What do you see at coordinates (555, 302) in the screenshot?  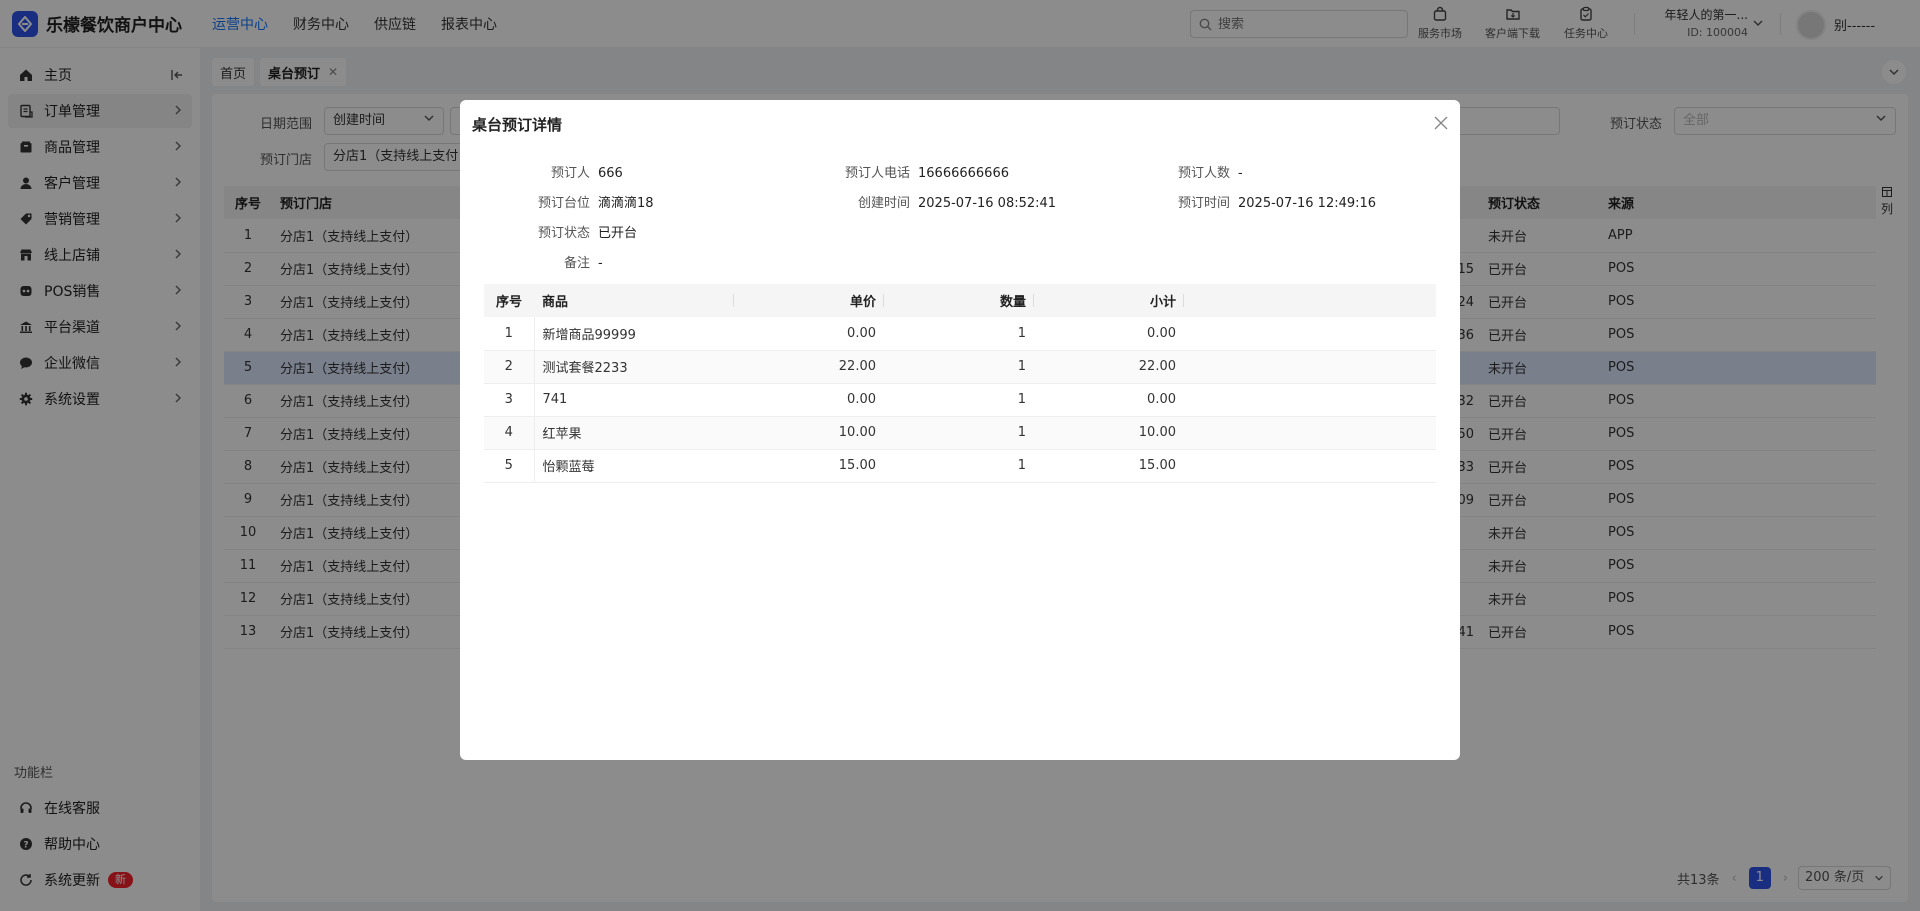 I see `column-header-product-label: 商品` at bounding box center [555, 302].